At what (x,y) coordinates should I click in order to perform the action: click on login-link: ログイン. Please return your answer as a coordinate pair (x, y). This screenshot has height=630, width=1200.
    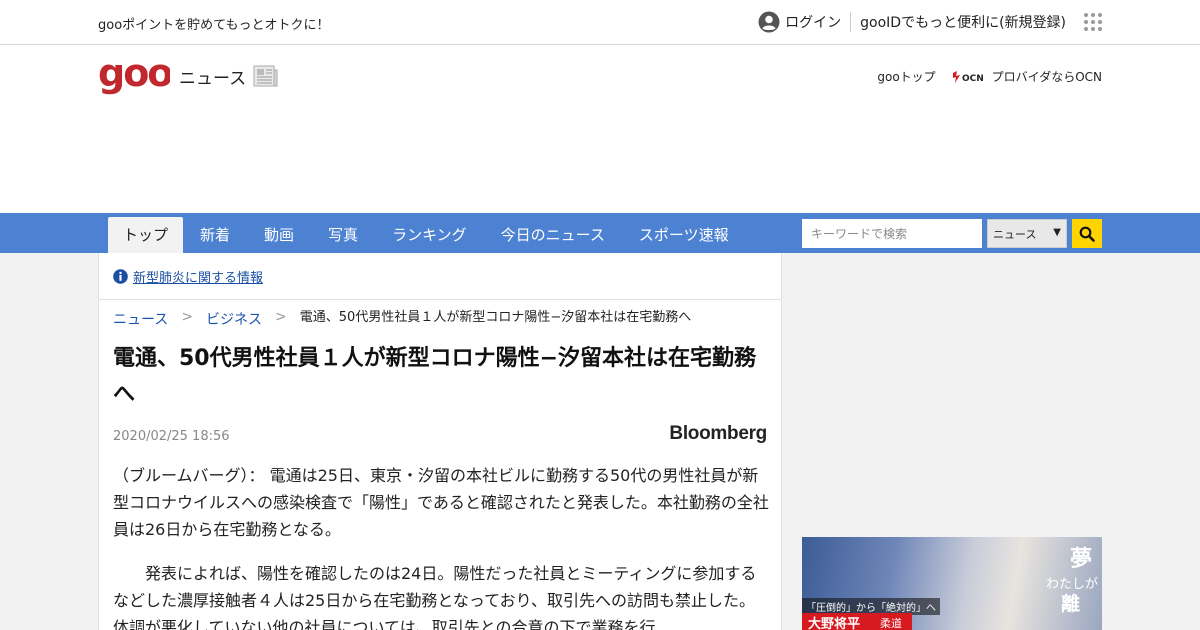
    Looking at the image, I should click on (805, 22).